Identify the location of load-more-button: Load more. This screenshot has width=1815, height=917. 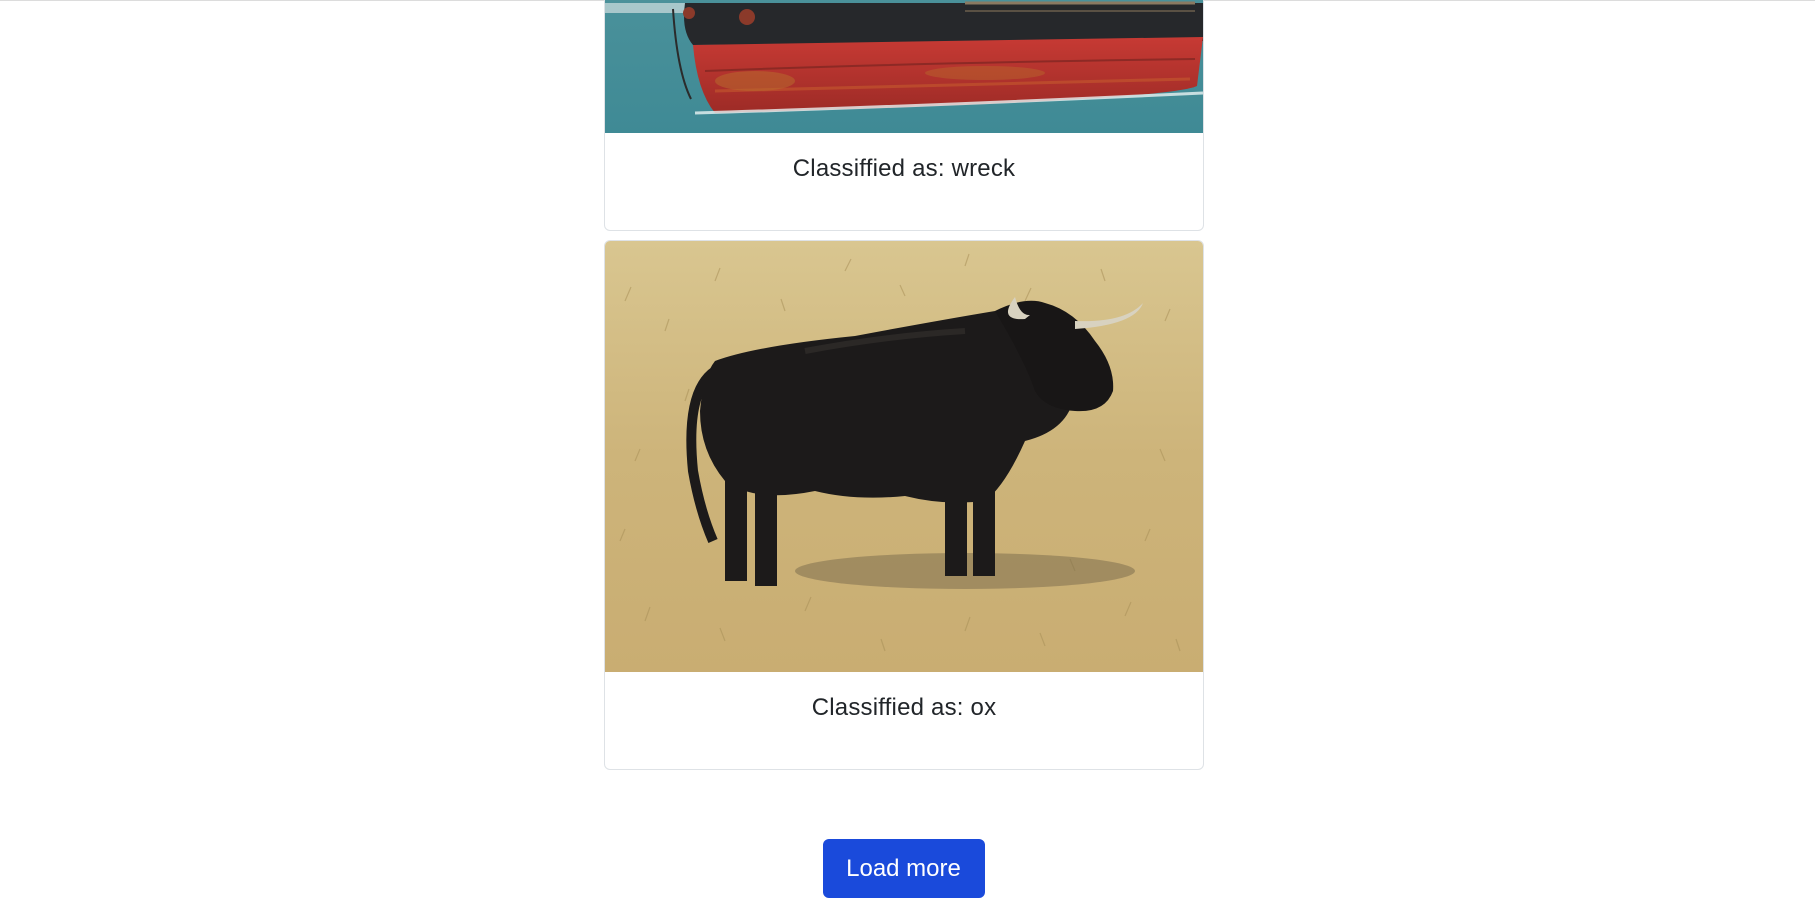
(903, 868).